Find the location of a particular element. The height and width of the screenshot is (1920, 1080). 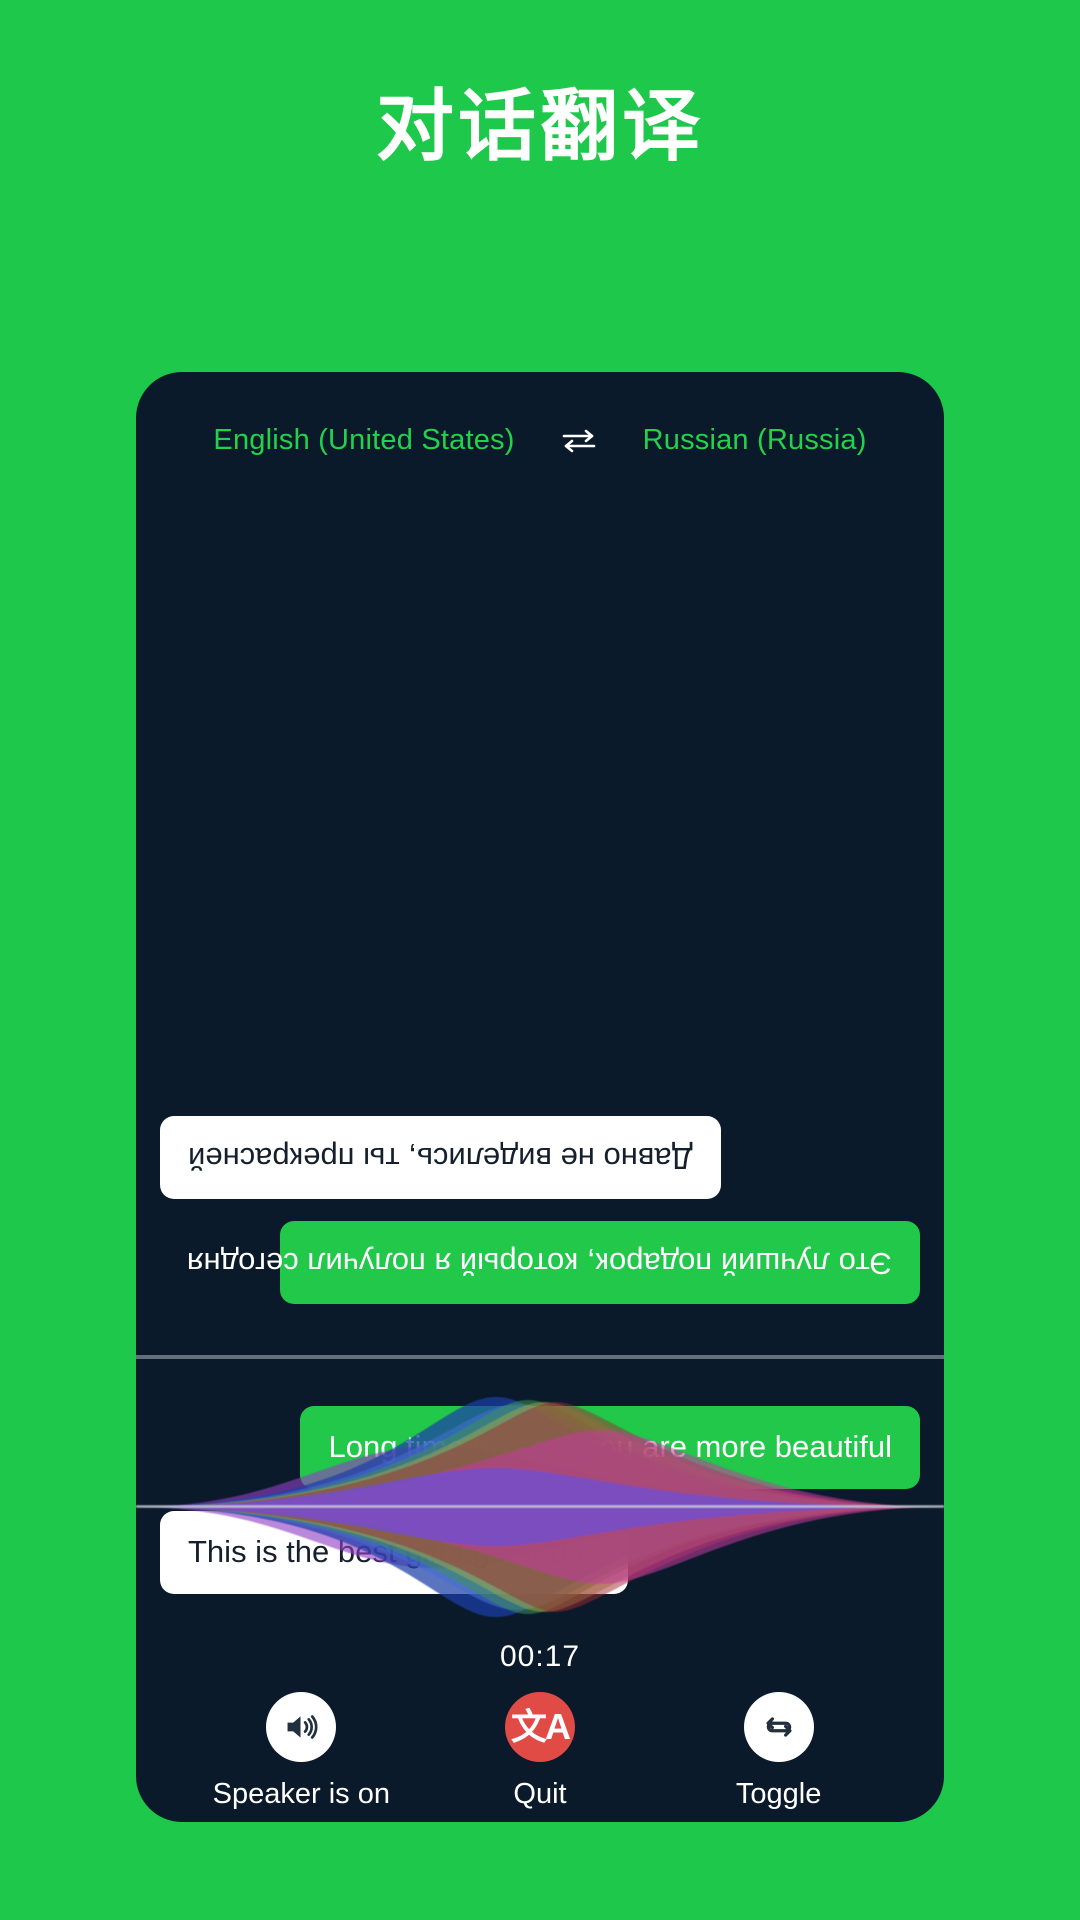

quit-label: Quit is located at coordinates (540, 1794).